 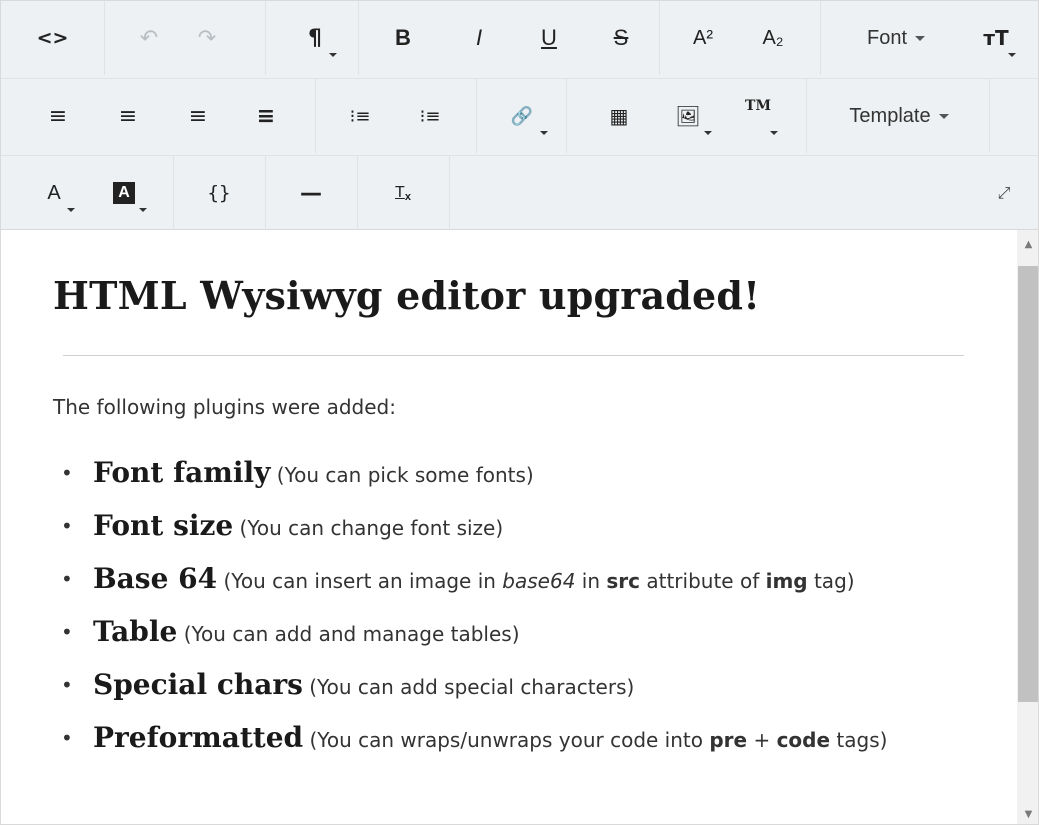 I want to click on group-view: <>, so click(x=53, y=38).